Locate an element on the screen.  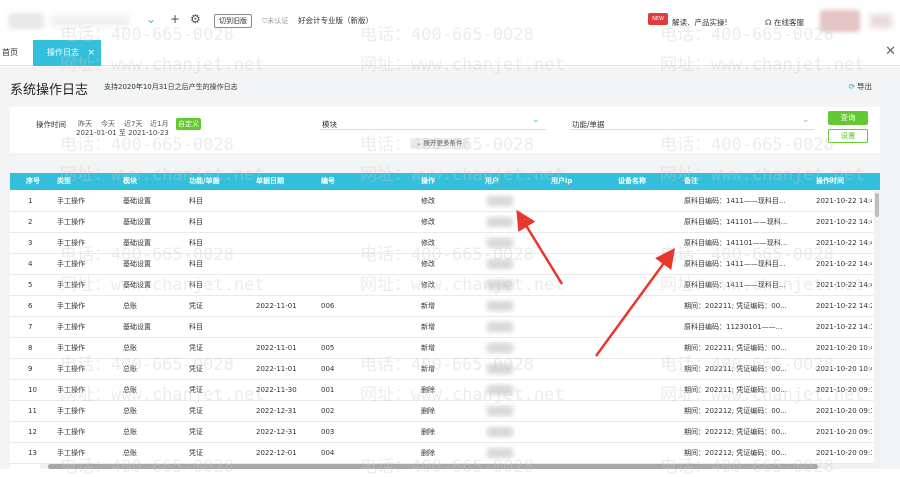
new-badge: NEW is located at coordinates (658, 19).